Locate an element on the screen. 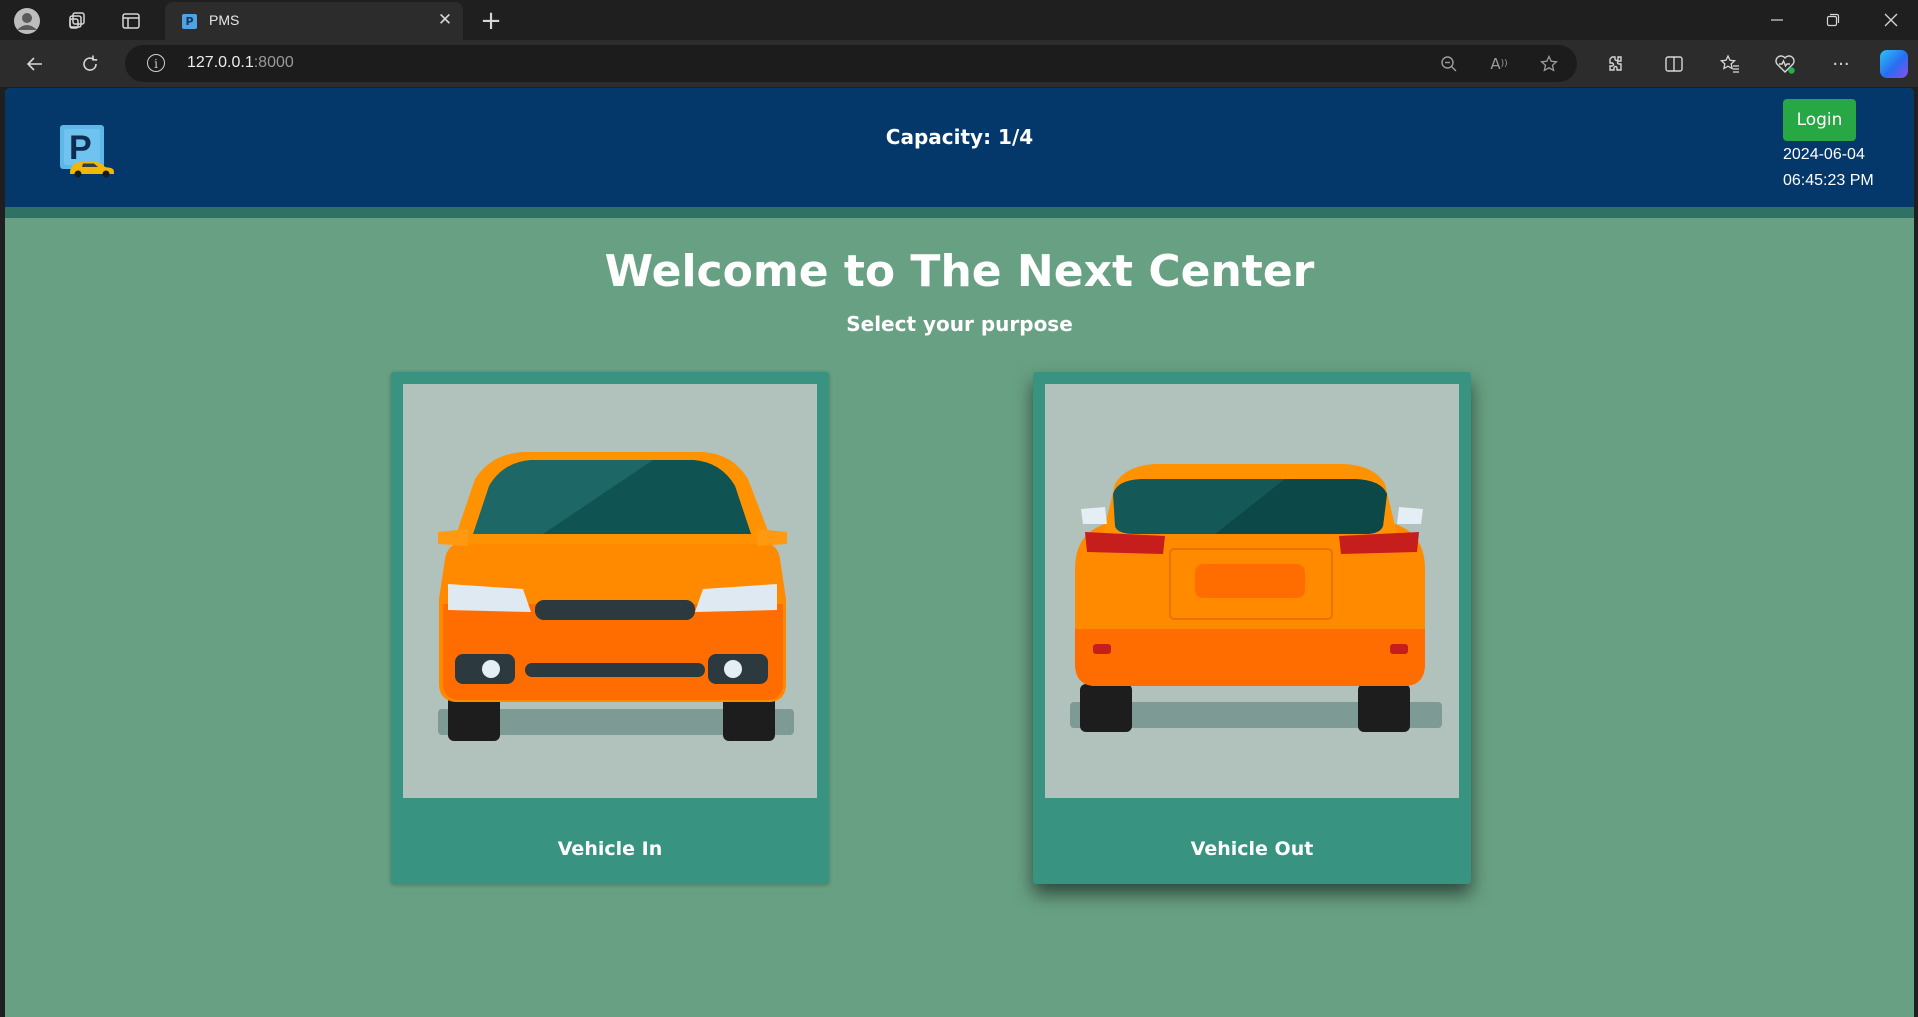 This screenshot has height=1017, width=1918. address-bar: i 127.0.0.1:8000 A)) is located at coordinates (851, 63).